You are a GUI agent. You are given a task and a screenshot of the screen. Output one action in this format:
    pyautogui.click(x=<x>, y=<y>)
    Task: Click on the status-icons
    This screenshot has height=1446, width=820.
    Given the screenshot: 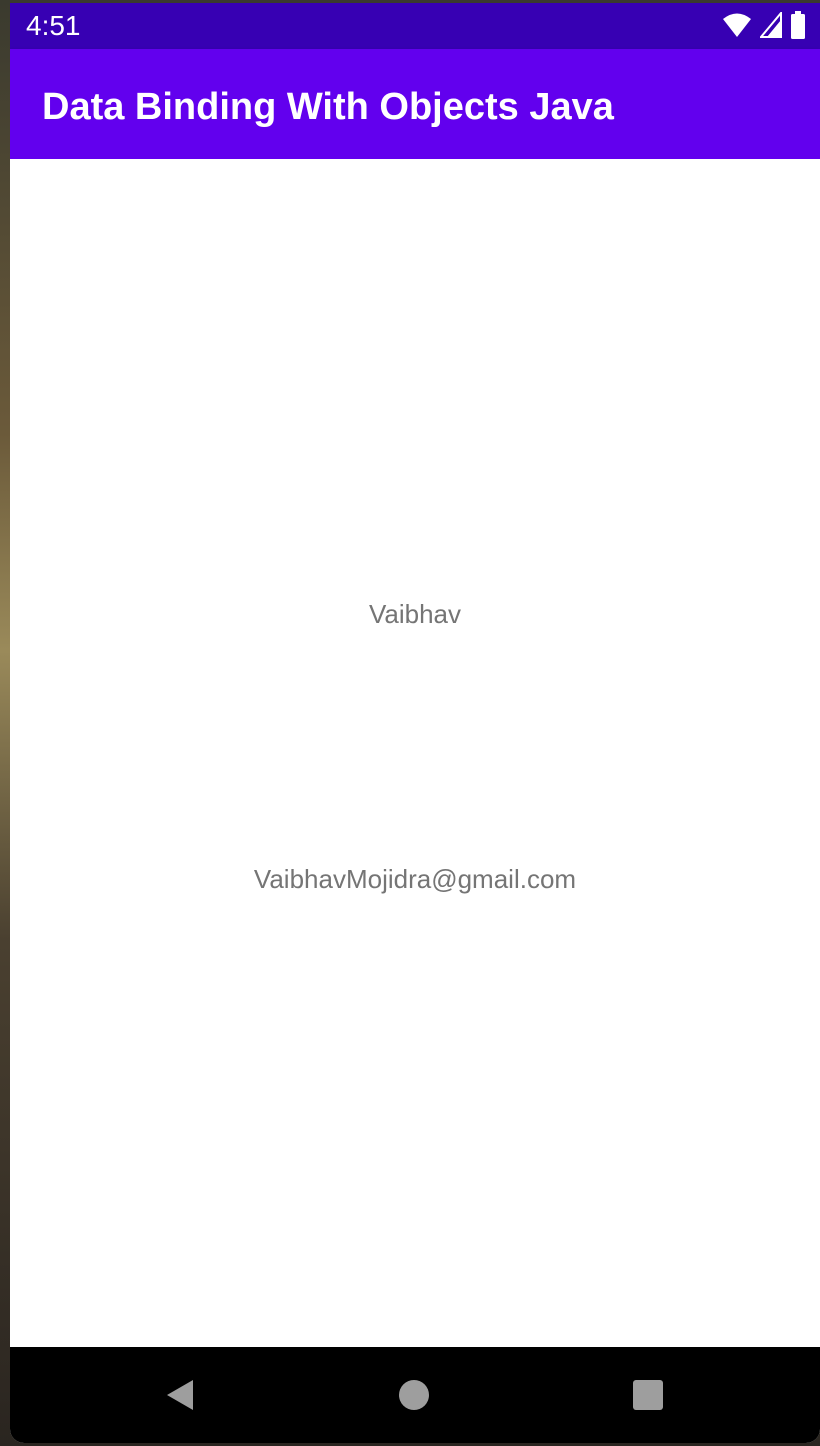 What is the action you would take?
    pyautogui.click(x=764, y=26)
    